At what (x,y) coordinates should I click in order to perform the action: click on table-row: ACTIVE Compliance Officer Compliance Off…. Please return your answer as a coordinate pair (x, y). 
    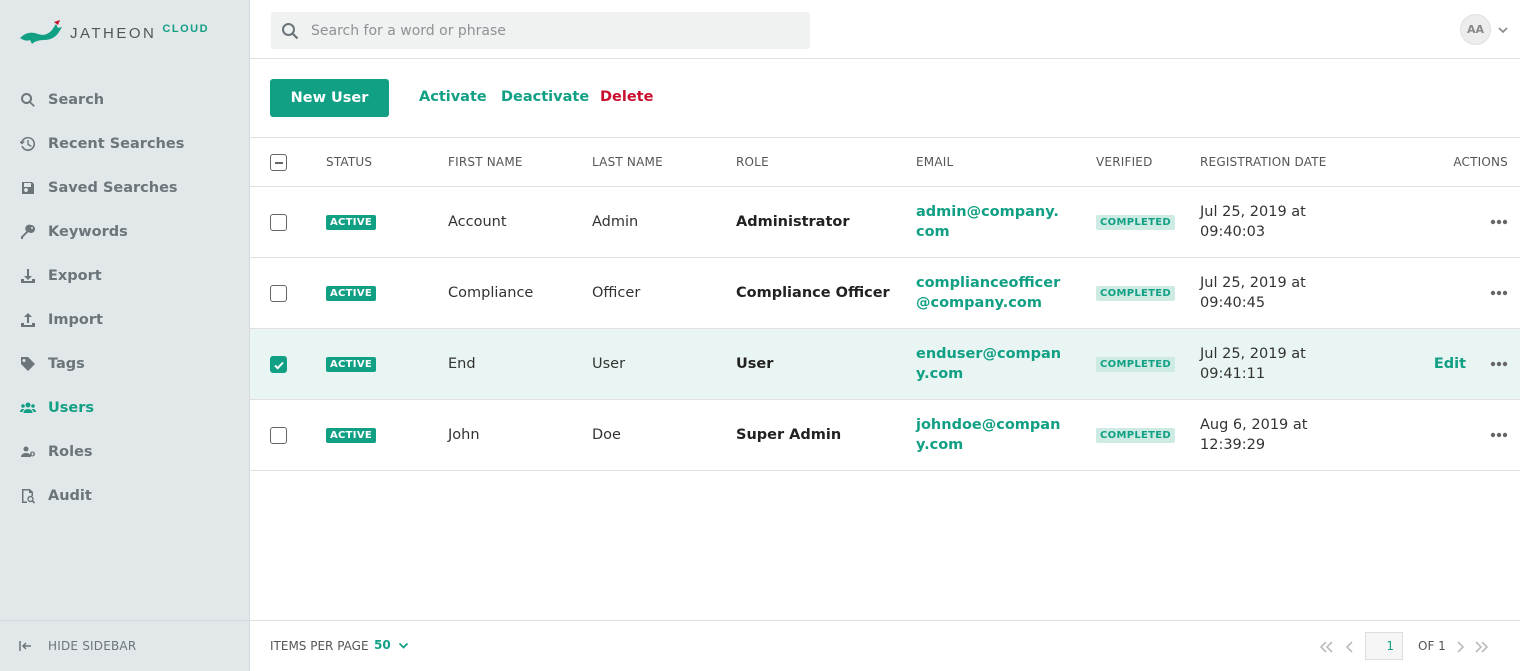
    Looking at the image, I should click on (885, 293).